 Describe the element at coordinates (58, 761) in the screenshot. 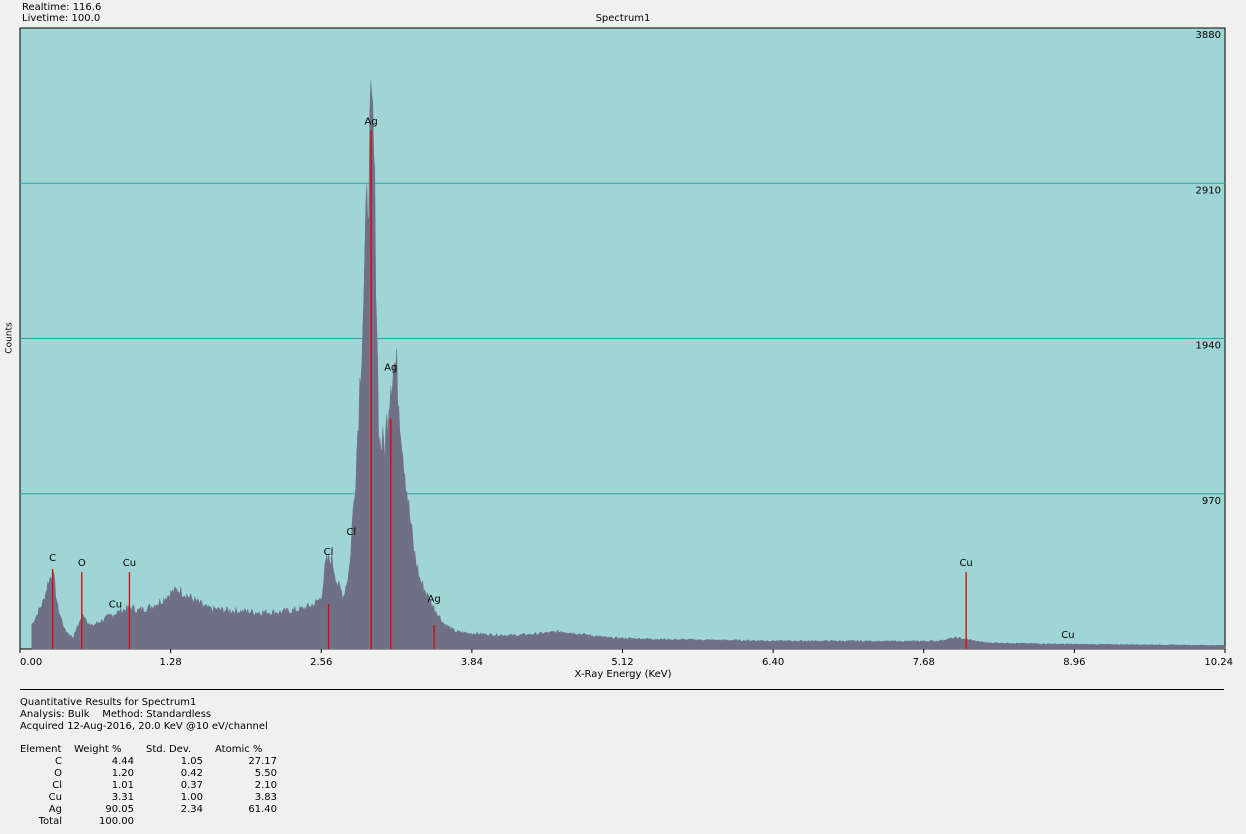

I see `cell-element: C` at that location.